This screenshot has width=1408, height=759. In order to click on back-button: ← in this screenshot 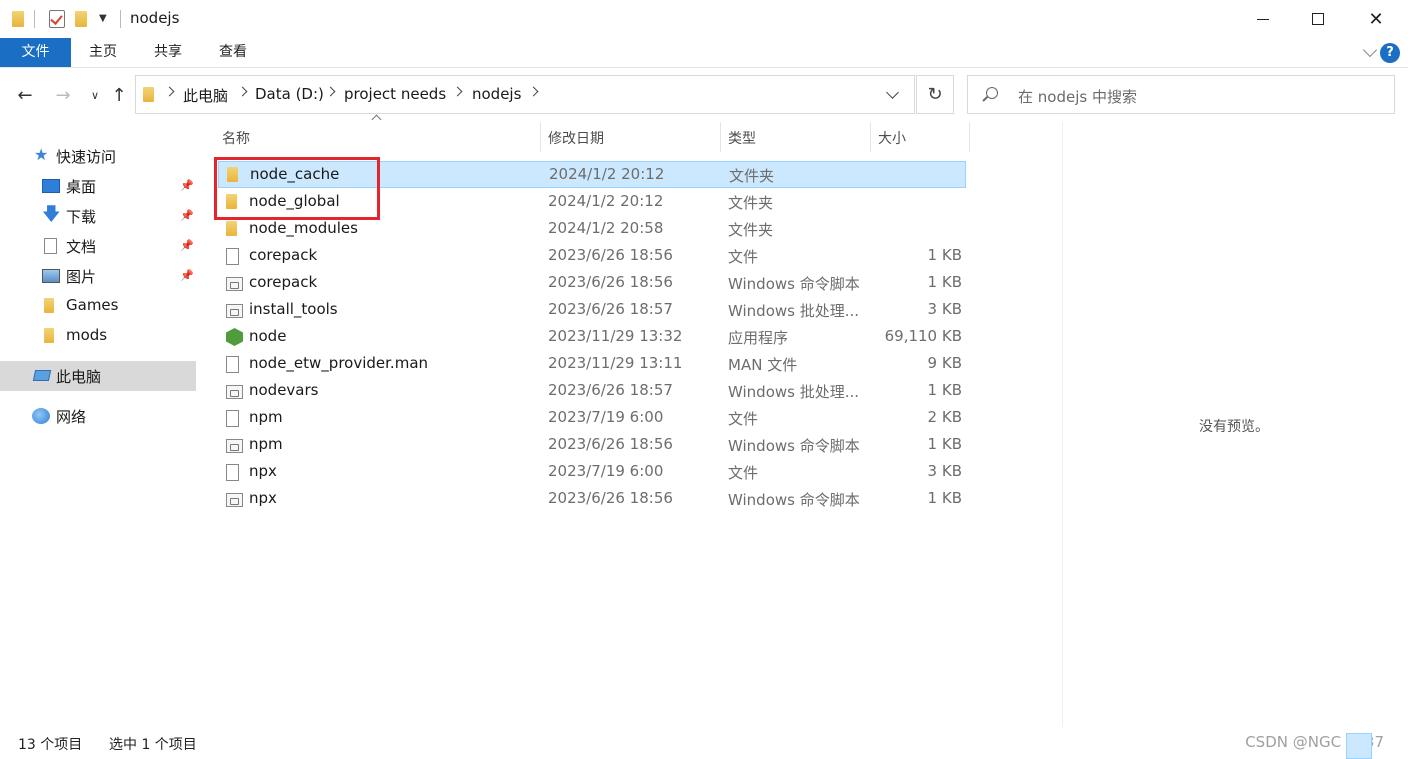, I will do `click(25, 95)`.